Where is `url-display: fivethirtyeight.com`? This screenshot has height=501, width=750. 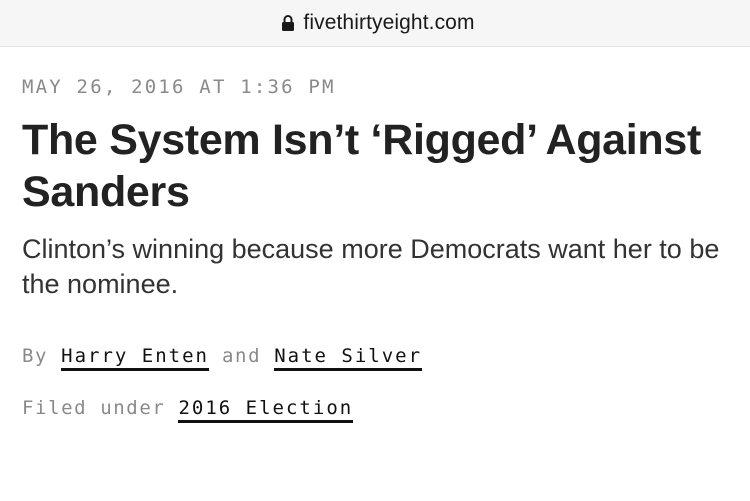 url-display: fivethirtyeight.com is located at coordinates (377, 23).